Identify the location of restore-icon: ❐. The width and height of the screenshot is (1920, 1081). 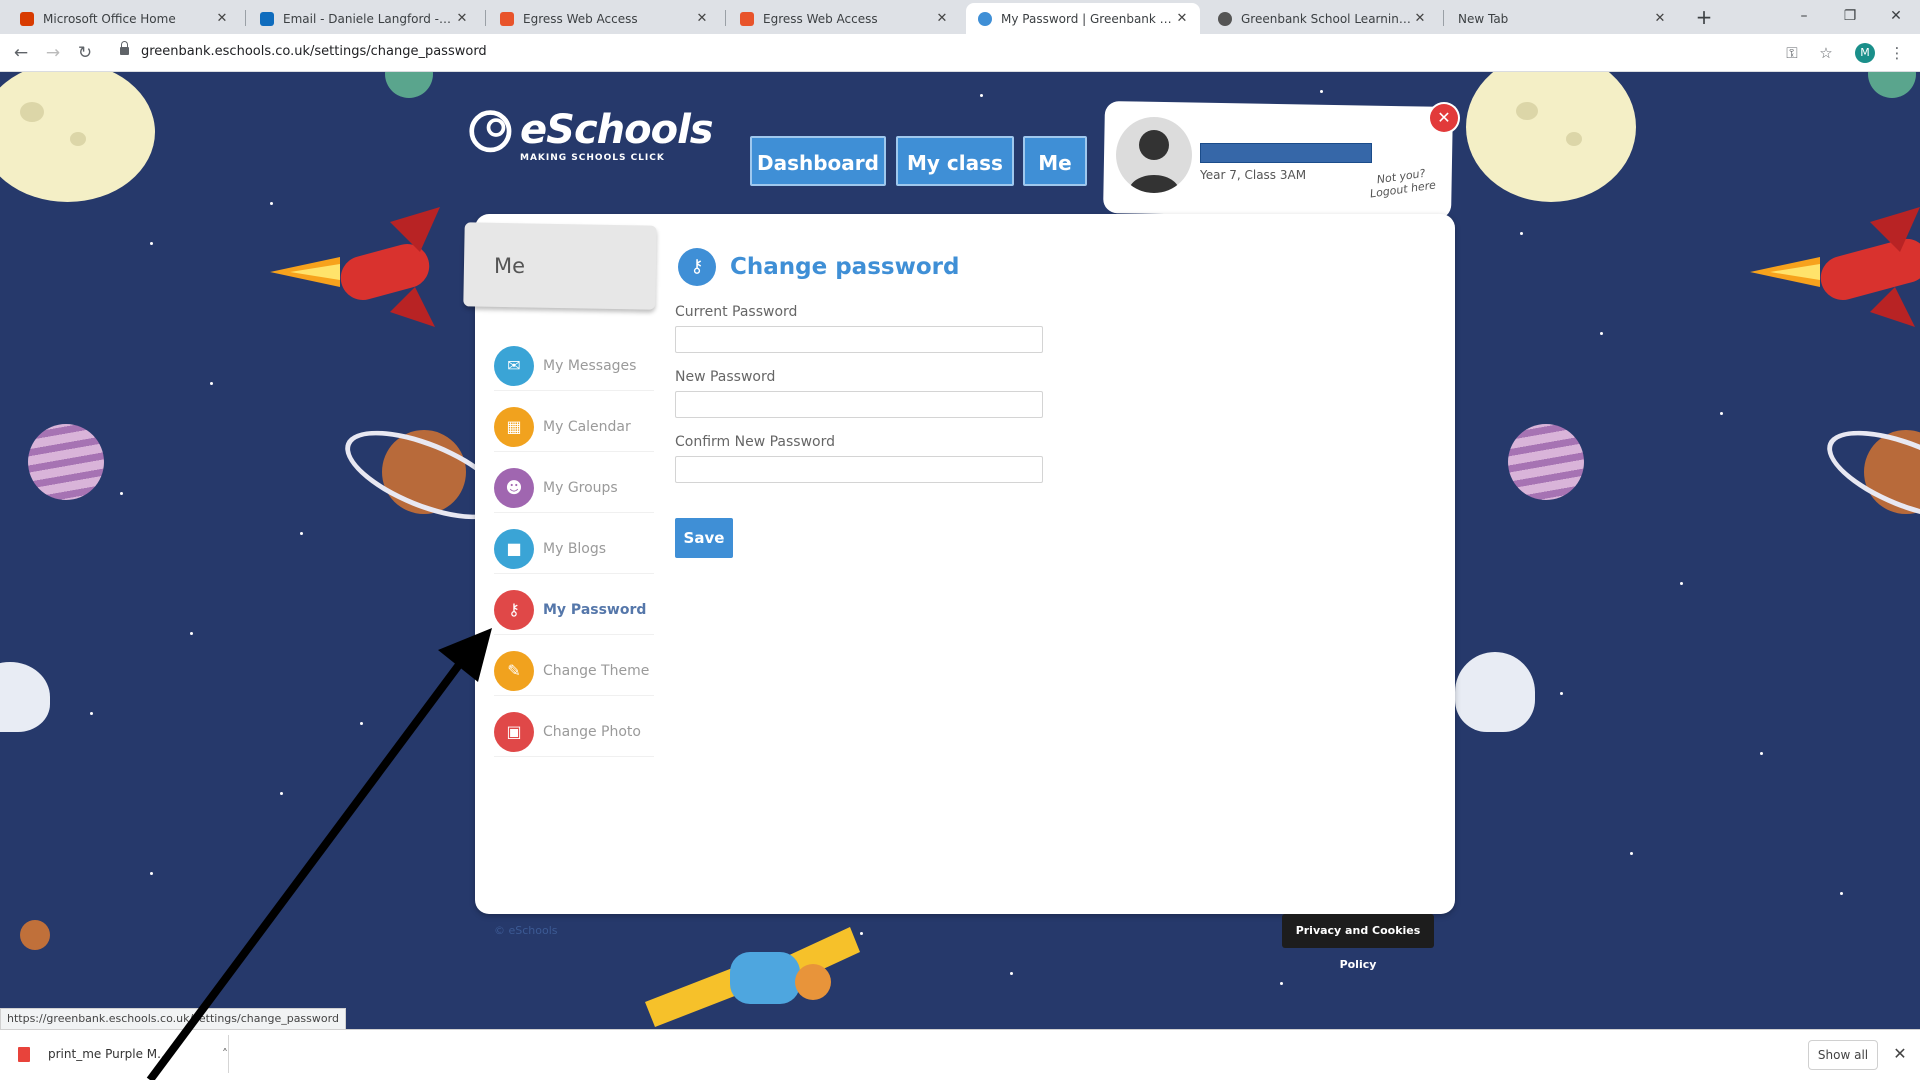
(1850, 16).